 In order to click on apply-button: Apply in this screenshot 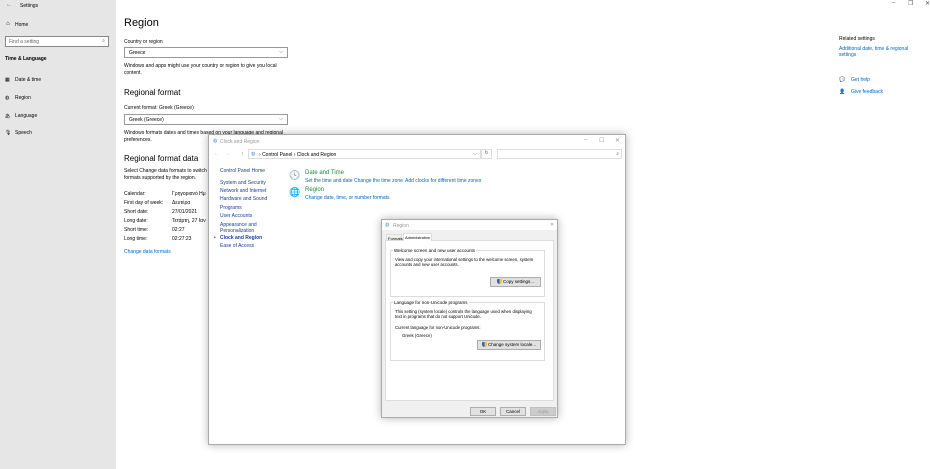, I will do `click(543, 411)`.